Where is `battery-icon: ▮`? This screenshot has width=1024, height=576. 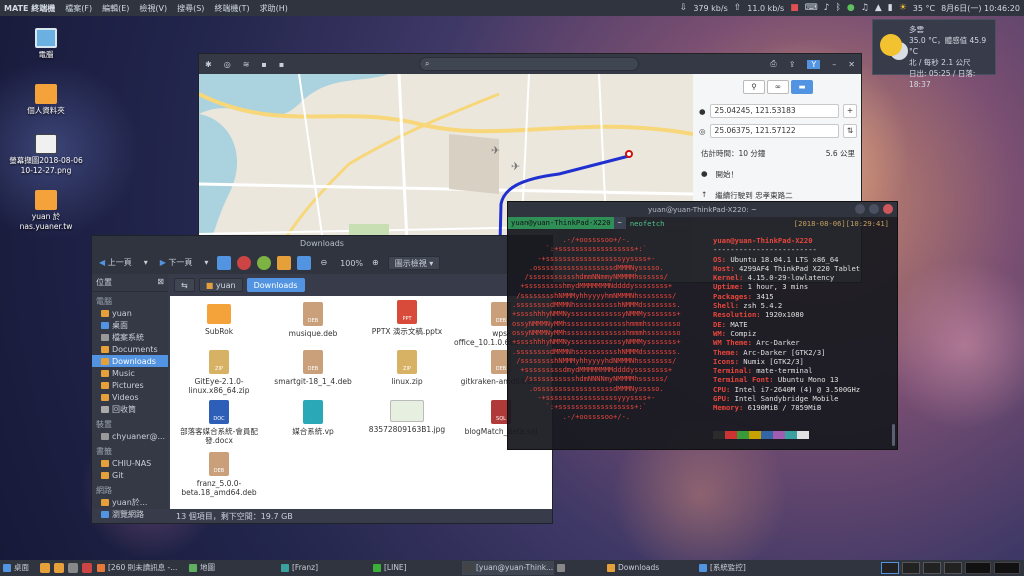
battery-icon: ▮ is located at coordinates (890, 8).